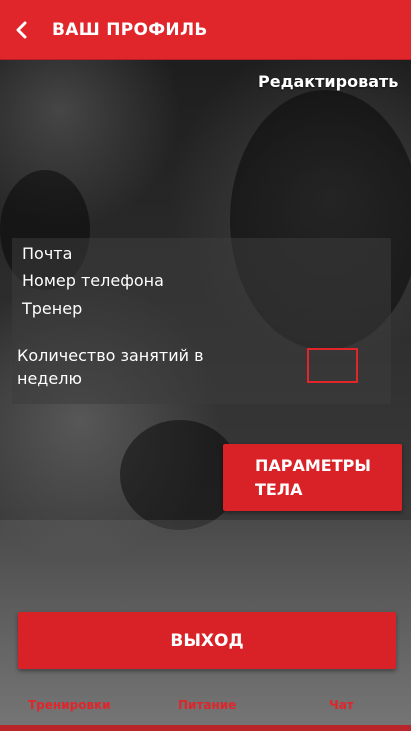 This screenshot has height=731, width=411. Describe the element at coordinates (205, 728) in the screenshot. I see `nav-bottom-bar` at that location.